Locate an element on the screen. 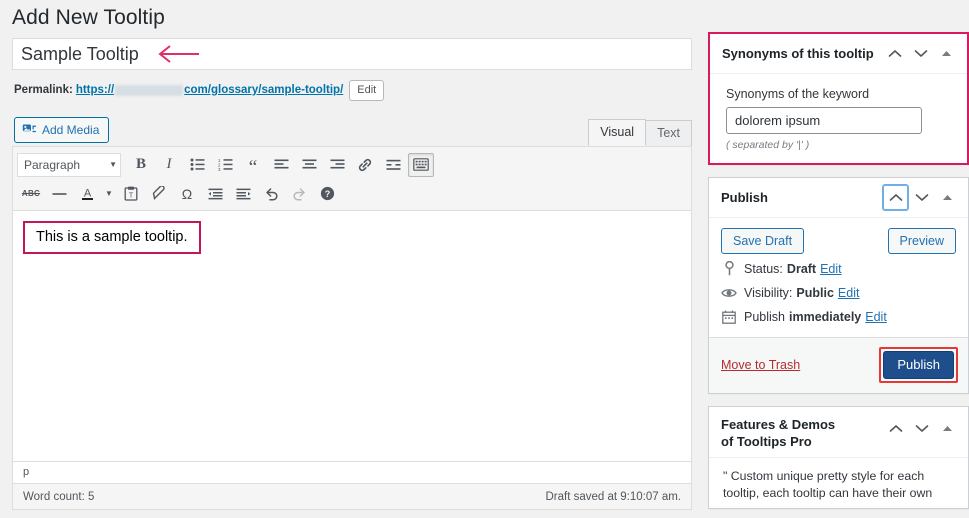 Image resolution: width=969 pixels, height=518 pixels. read-more-icon is located at coordinates (393, 165).